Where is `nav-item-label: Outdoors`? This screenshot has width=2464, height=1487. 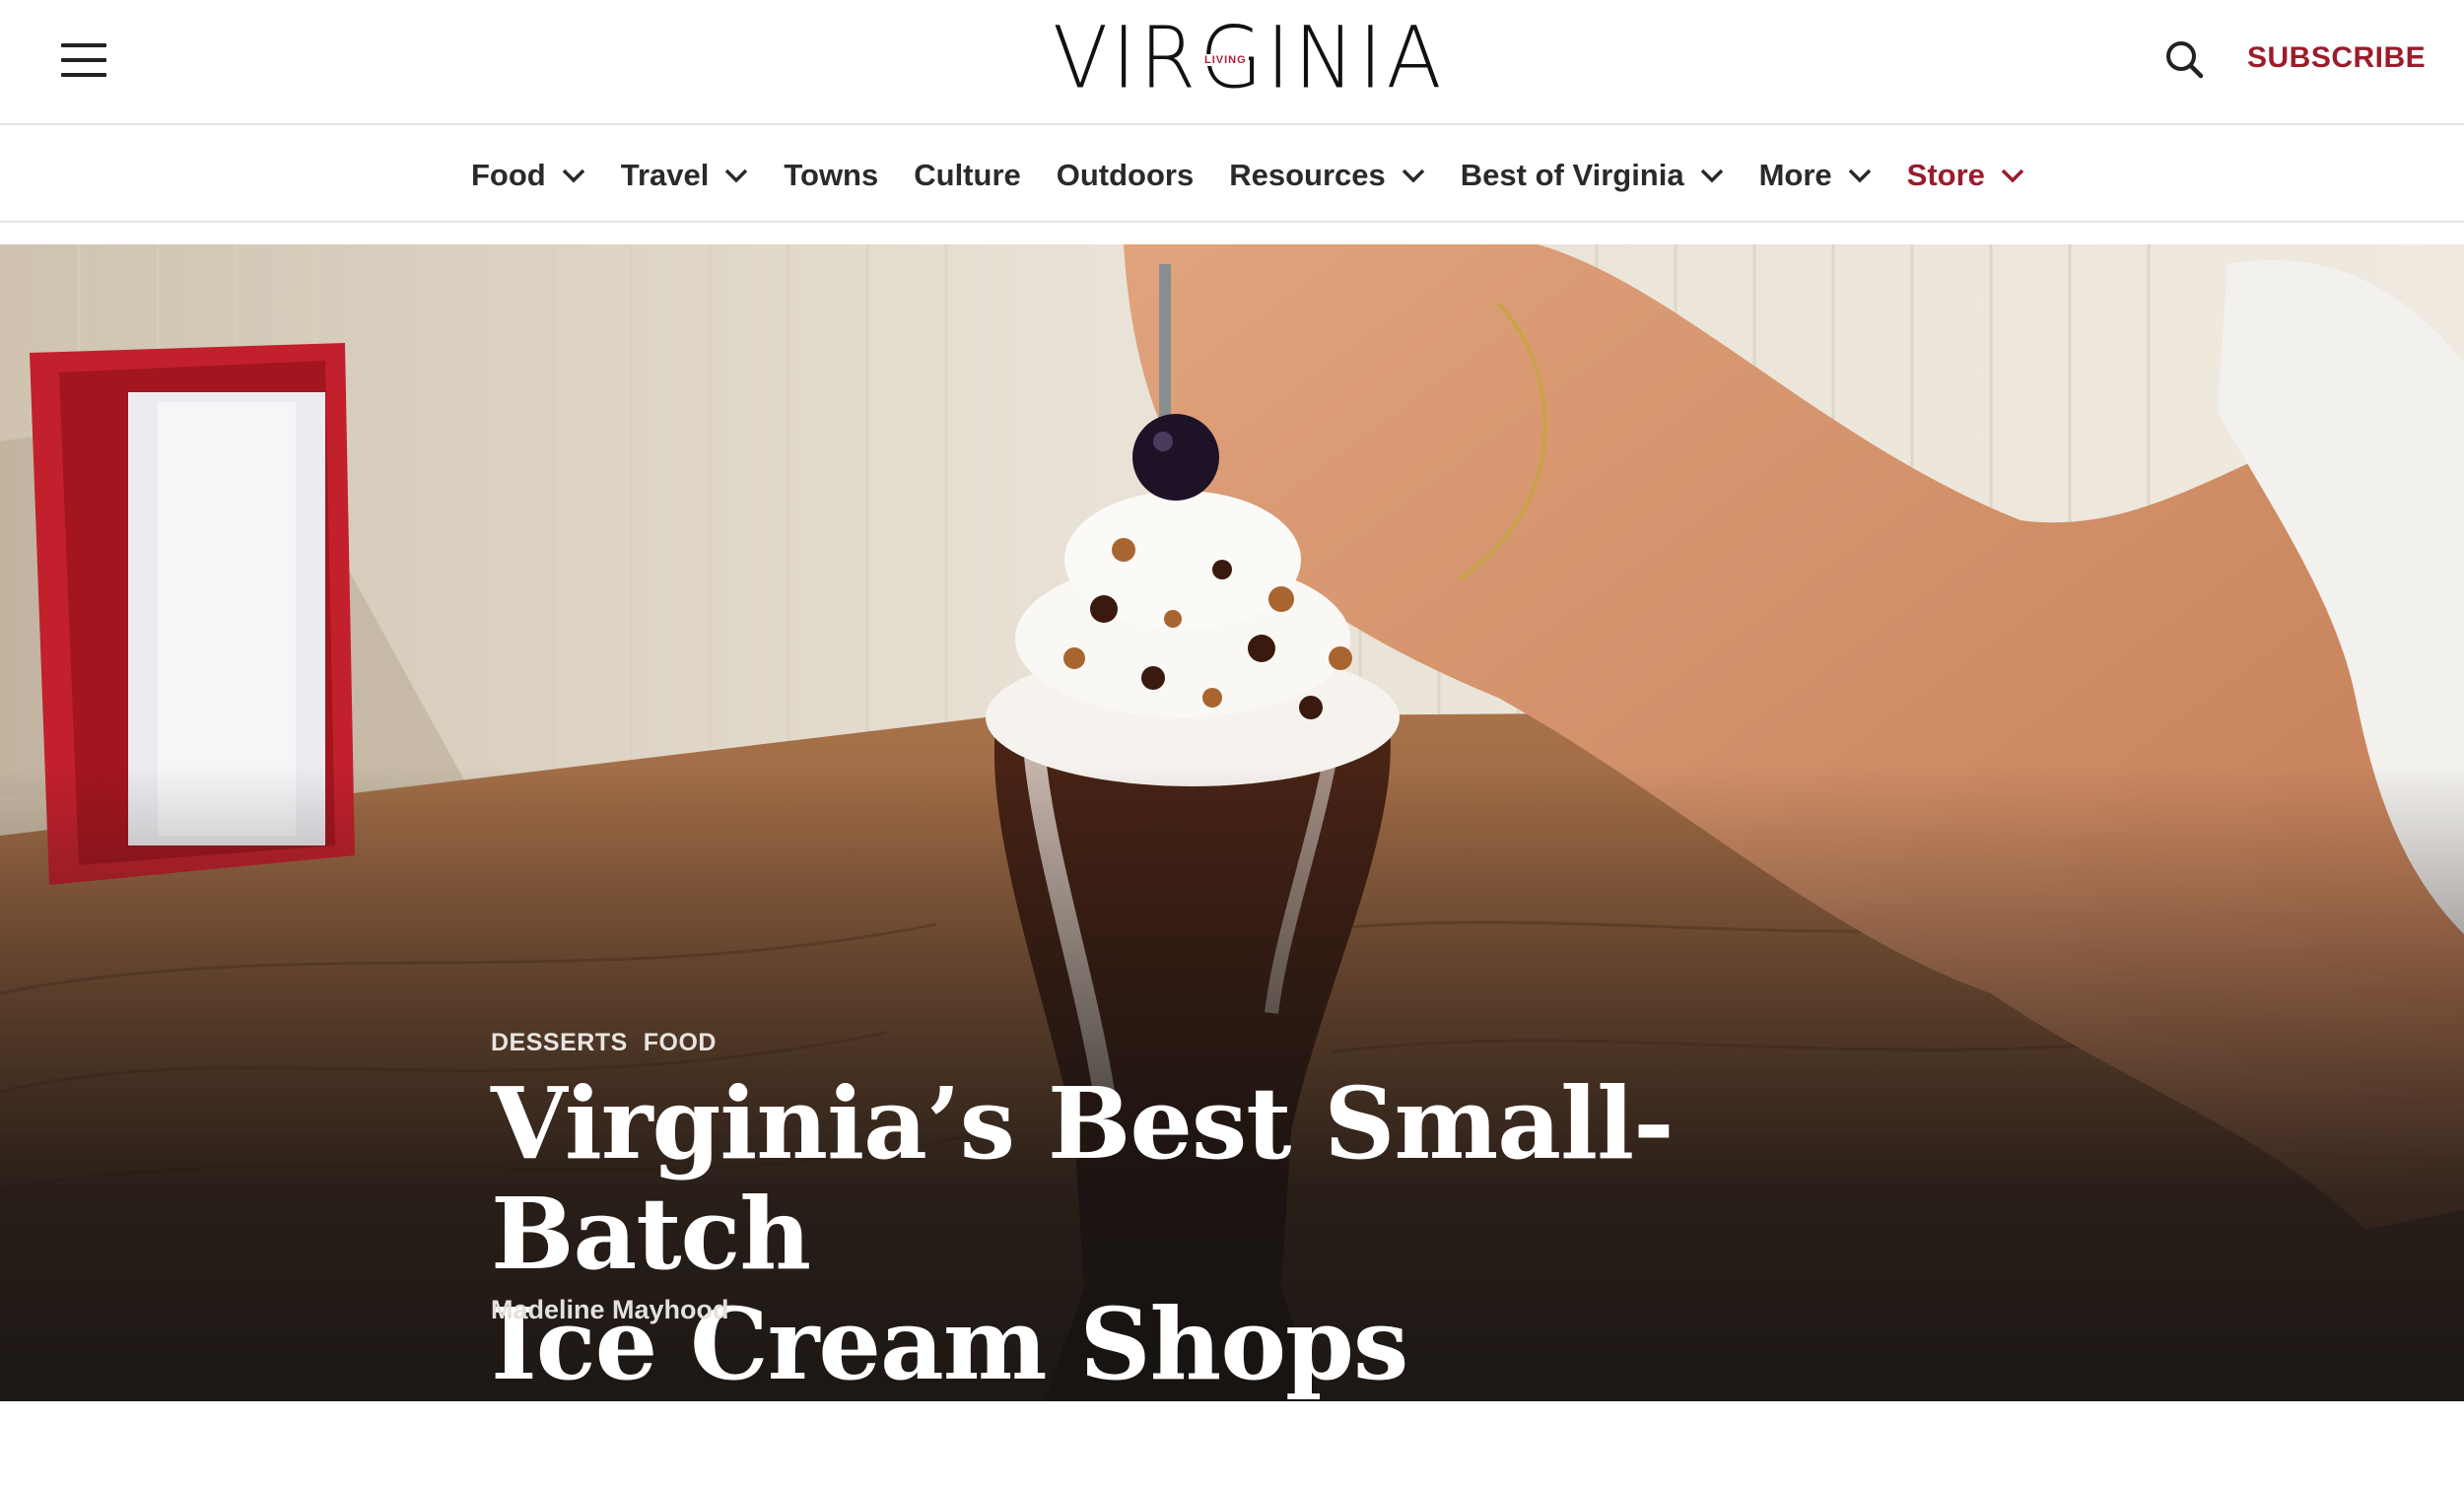 nav-item-label: Outdoors is located at coordinates (1125, 175).